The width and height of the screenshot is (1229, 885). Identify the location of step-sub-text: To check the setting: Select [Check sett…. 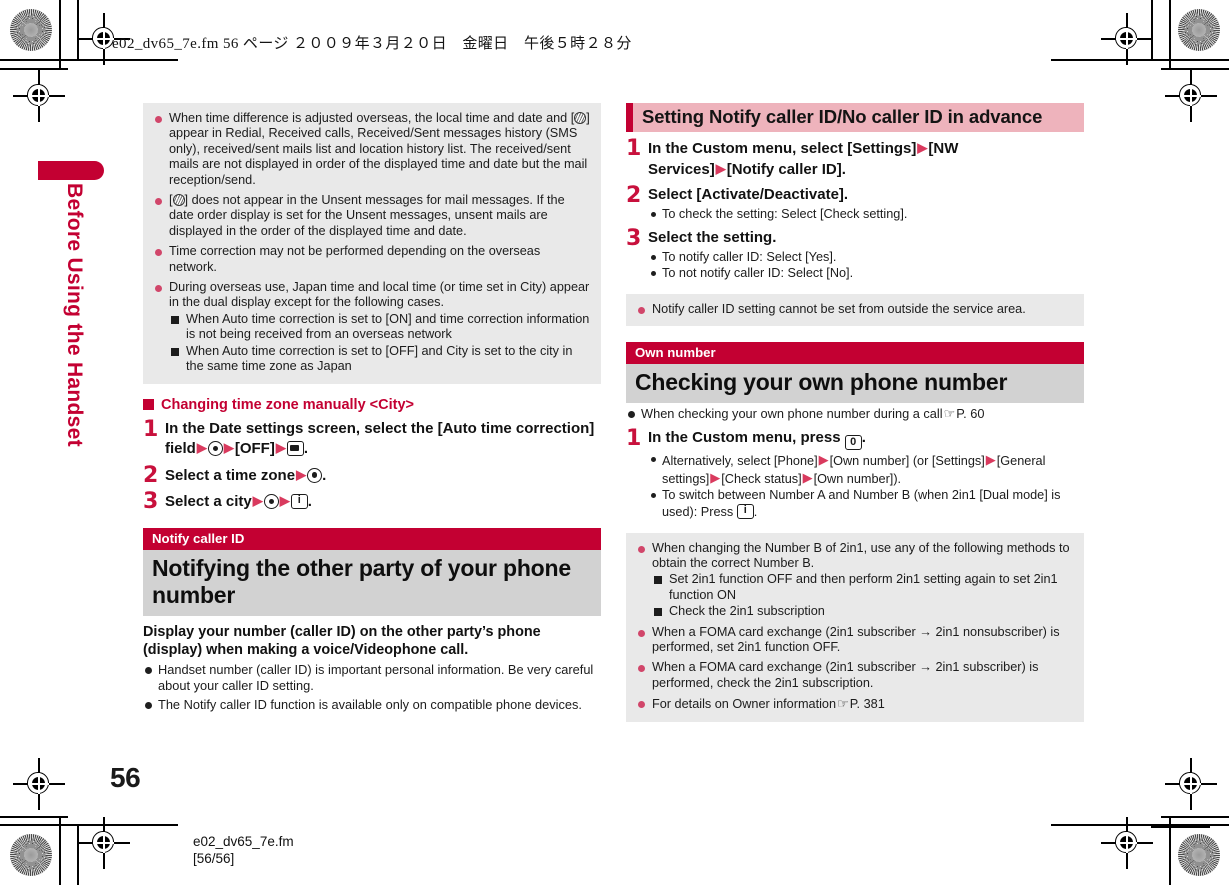
(785, 213).